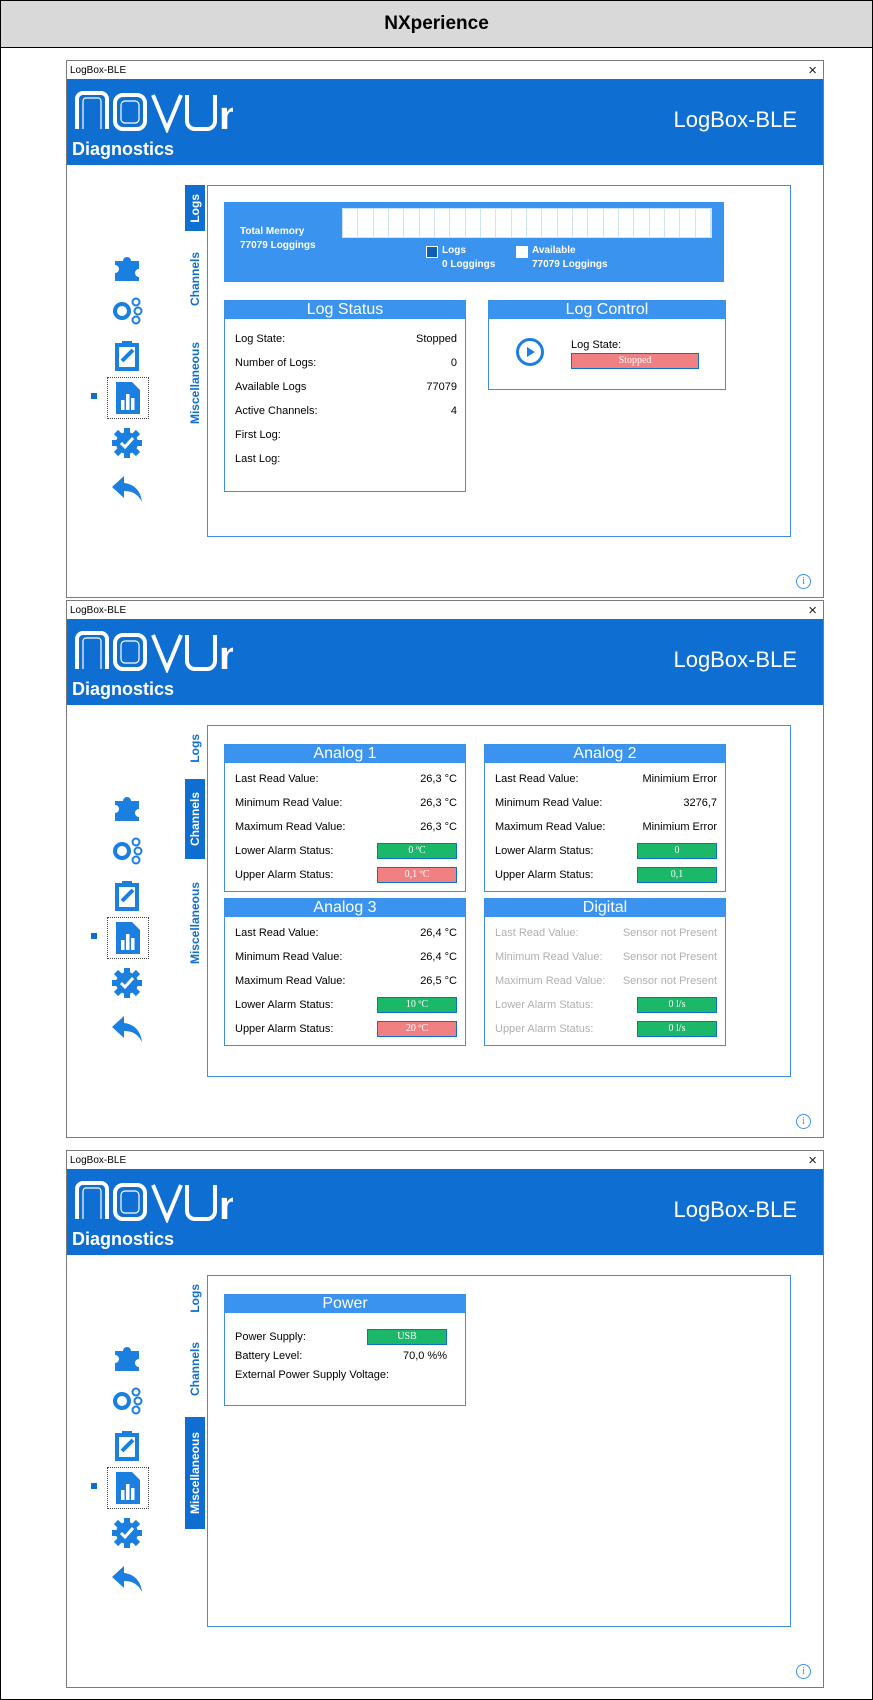 The width and height of the screenshot is (873, 1700). What do you see at coordinates (570, 264) in the screenshot?
I see `available-legend-value: 77079 Loggings` at bounding box center [570, 264].